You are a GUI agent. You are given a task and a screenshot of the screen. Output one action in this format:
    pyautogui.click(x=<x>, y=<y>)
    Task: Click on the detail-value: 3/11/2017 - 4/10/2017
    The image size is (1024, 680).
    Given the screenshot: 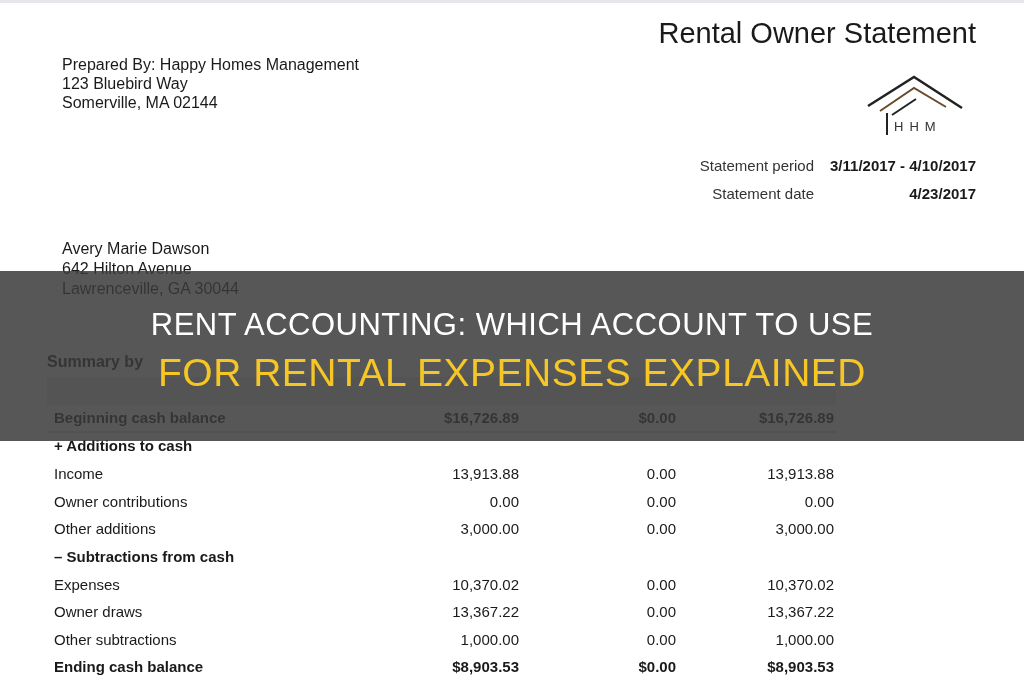 What is the action you would take?
    pyautogui.click(x=903, y=166)
    